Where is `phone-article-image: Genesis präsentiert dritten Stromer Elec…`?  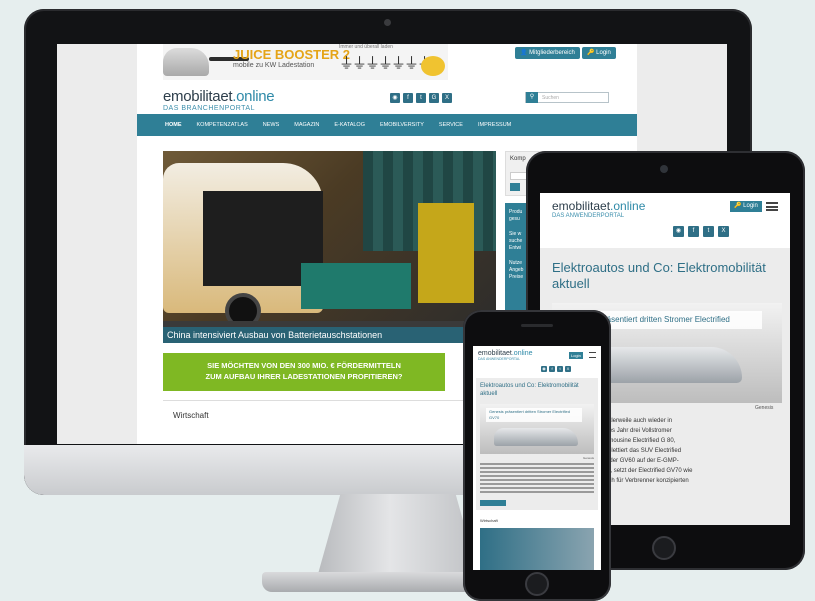 phone-article-image: Genesis präsentiert dritten Stromer Elec… is located at coordinates (537, 429).